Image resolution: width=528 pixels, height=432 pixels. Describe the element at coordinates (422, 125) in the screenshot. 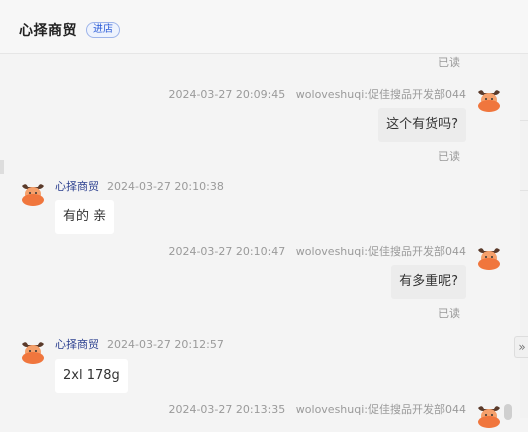

I see `message-bubble: 这个有货吗?` at that location.